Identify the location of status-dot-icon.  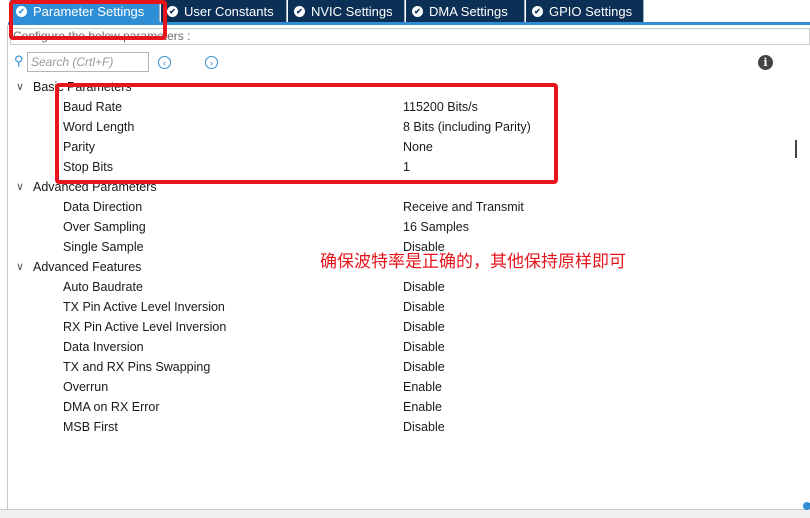
(806, 506).